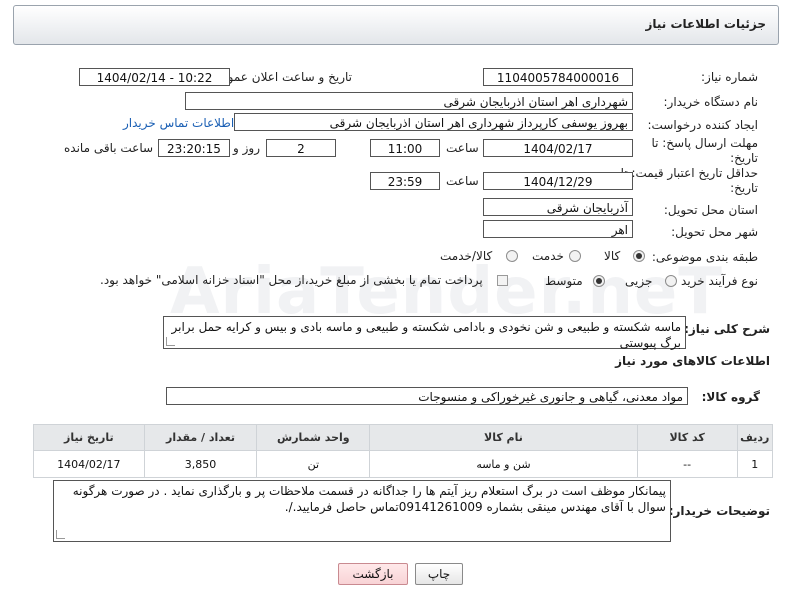 This screenshot has height=598, width=788. What do you see at coordinates (301, 148) in the screenshot?
I see `days-field: 2` at bounding box center [301, 148].